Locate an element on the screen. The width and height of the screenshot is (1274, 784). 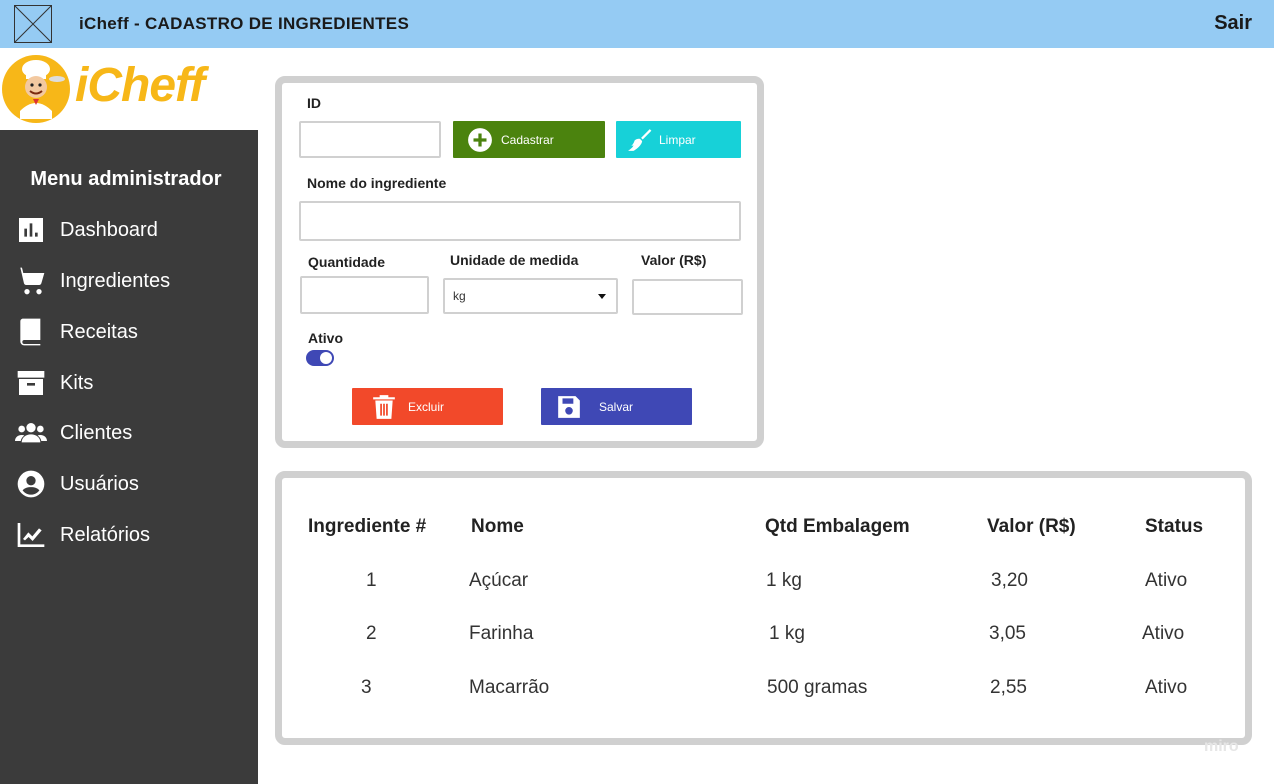
limpar-label: Limpar is located at coordinates (677, 139).